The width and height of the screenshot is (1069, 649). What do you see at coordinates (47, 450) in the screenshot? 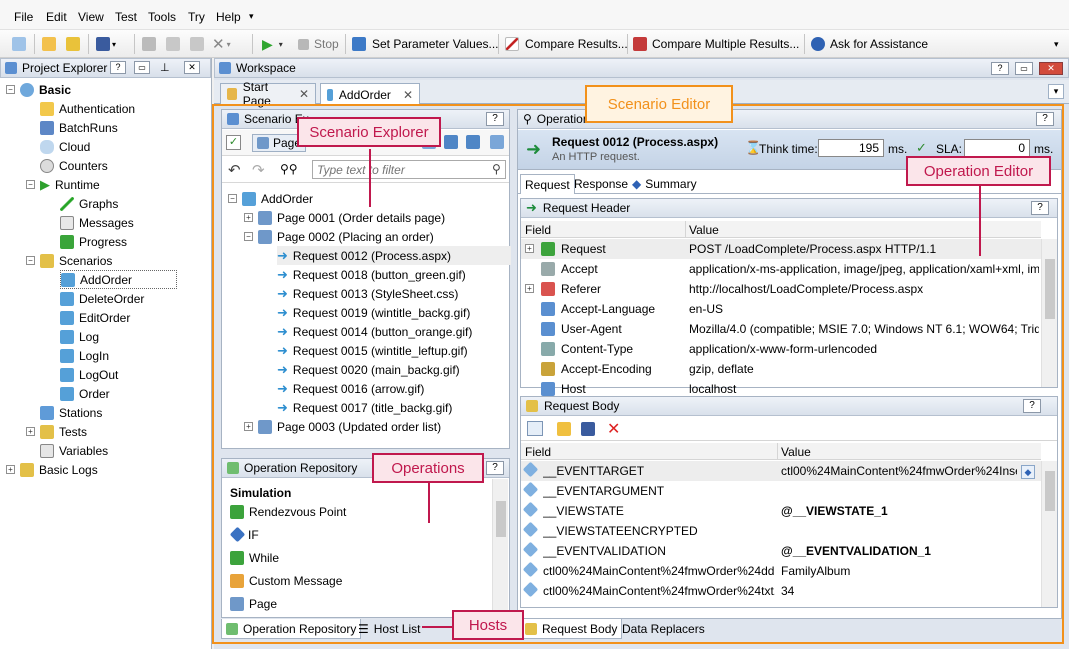
I see `variables-icon` at bounding box center [47, 450].